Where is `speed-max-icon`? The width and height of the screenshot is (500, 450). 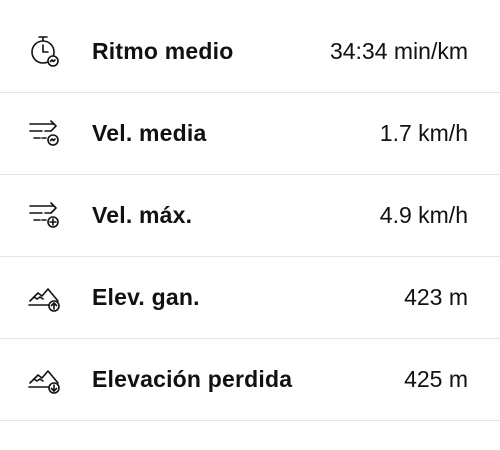
speed-max-icon is located at coordinates (45, 216).